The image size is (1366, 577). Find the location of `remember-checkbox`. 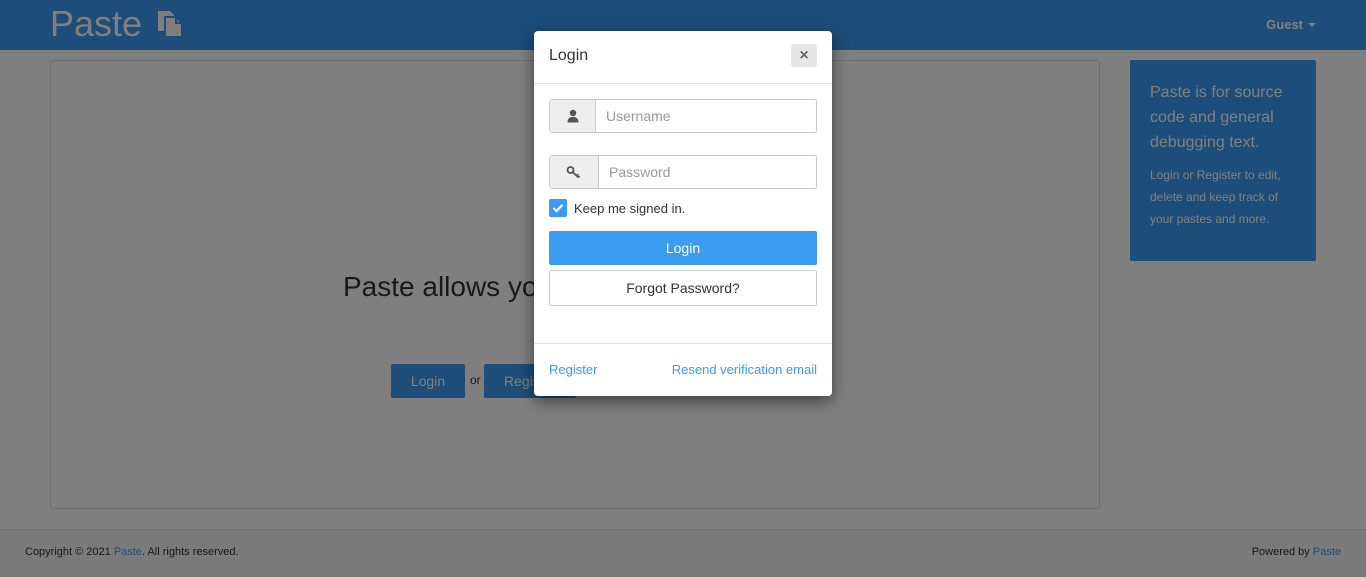

remember-checkbox is located at coordinates (558, 208).